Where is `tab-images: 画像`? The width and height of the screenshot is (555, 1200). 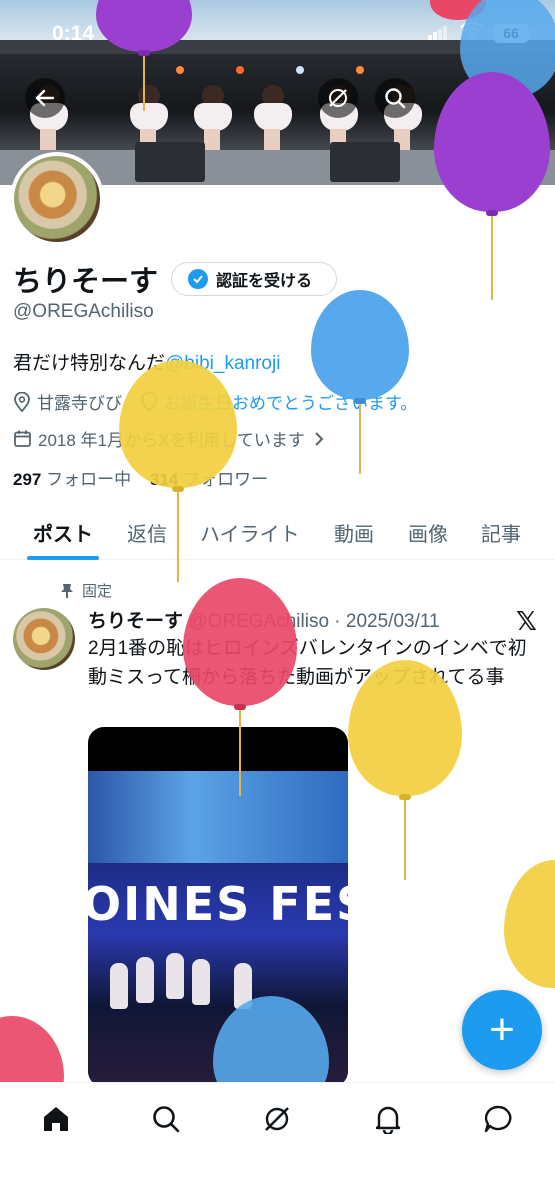 tab-images: 画像 is located at coordinates (428, 532).